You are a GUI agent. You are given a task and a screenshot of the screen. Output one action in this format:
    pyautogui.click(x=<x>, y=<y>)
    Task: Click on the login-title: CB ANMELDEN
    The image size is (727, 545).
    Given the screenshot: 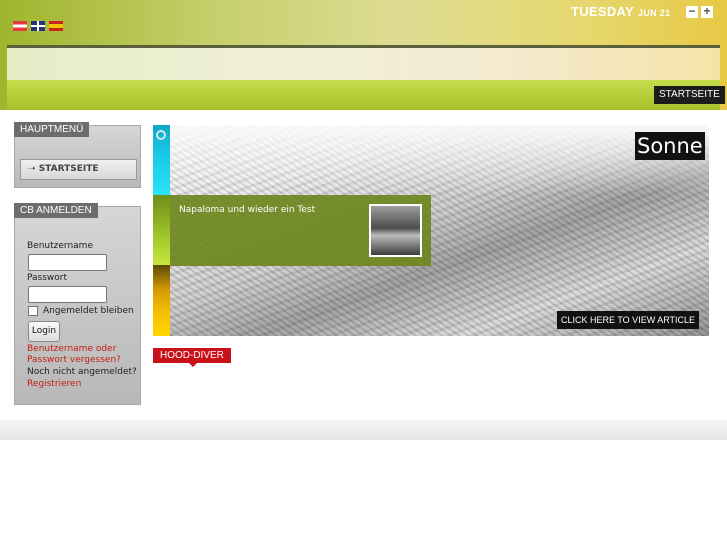 What is the action you would take?
    pyautogui.click(x=56, y=210)
    